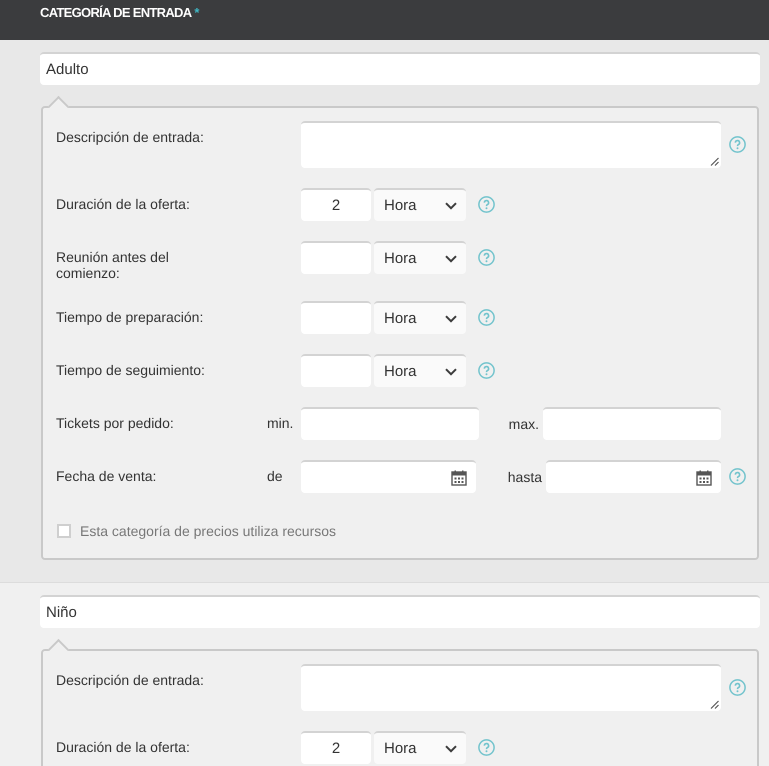 This screenshot has height=766, width=769. Describe the element at coordinates (197, 13) in the screenshot. I see `required-asterisk: *` at that location.